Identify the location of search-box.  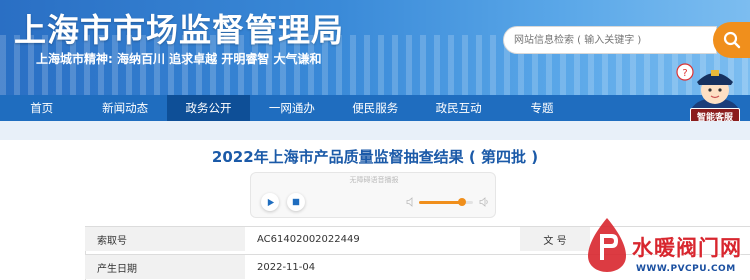
(610, 40).